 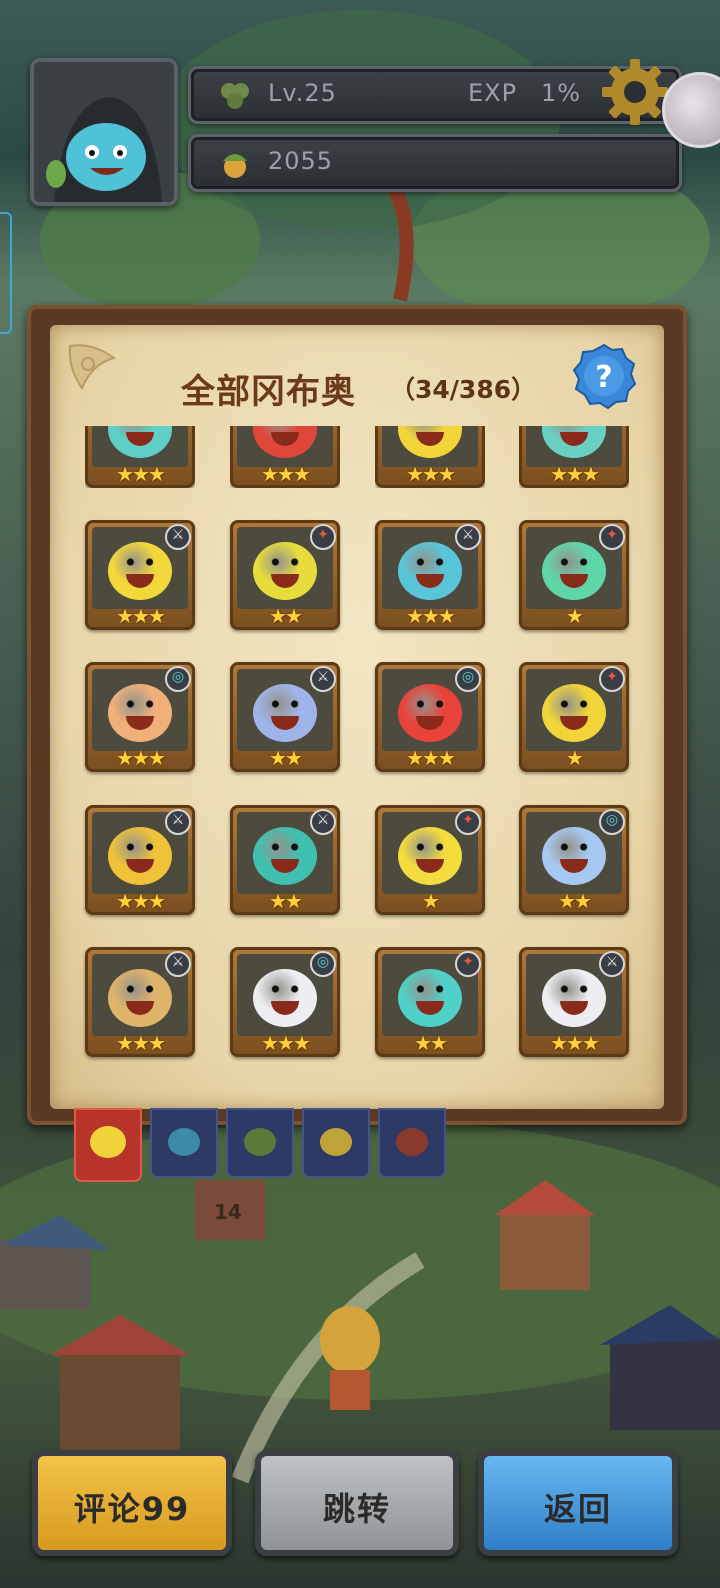 I want to click on side-drawer-handle, so click(x=6, y=273).